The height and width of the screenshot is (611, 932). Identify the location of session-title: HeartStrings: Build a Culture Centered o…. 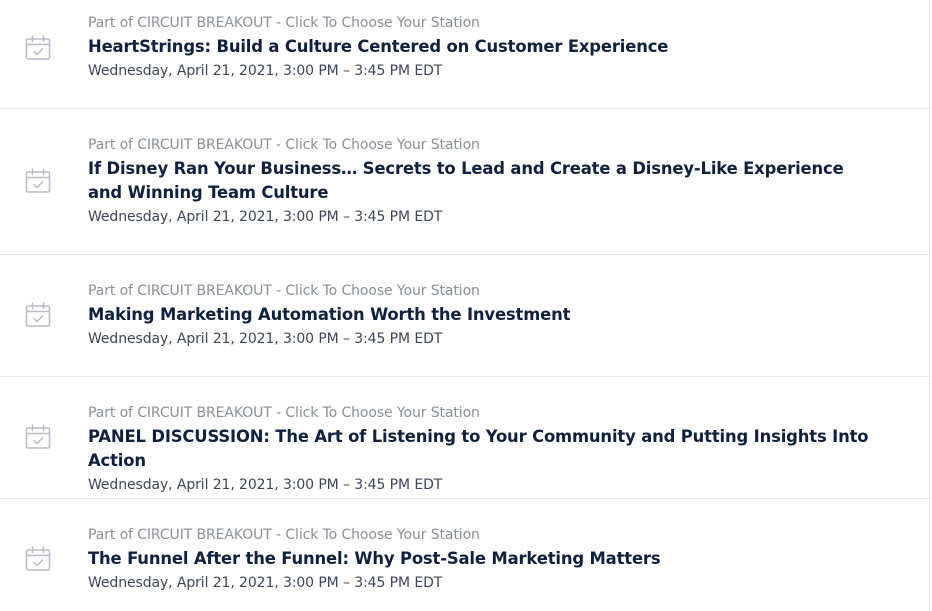
(479, 47).